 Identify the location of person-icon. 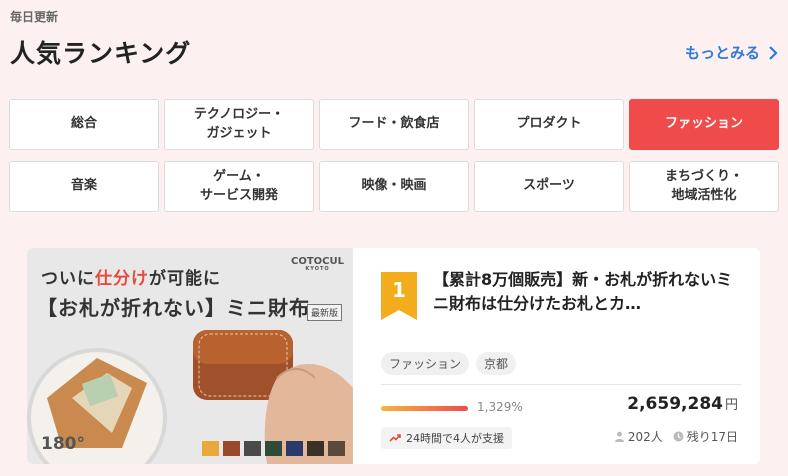
(619, 436).